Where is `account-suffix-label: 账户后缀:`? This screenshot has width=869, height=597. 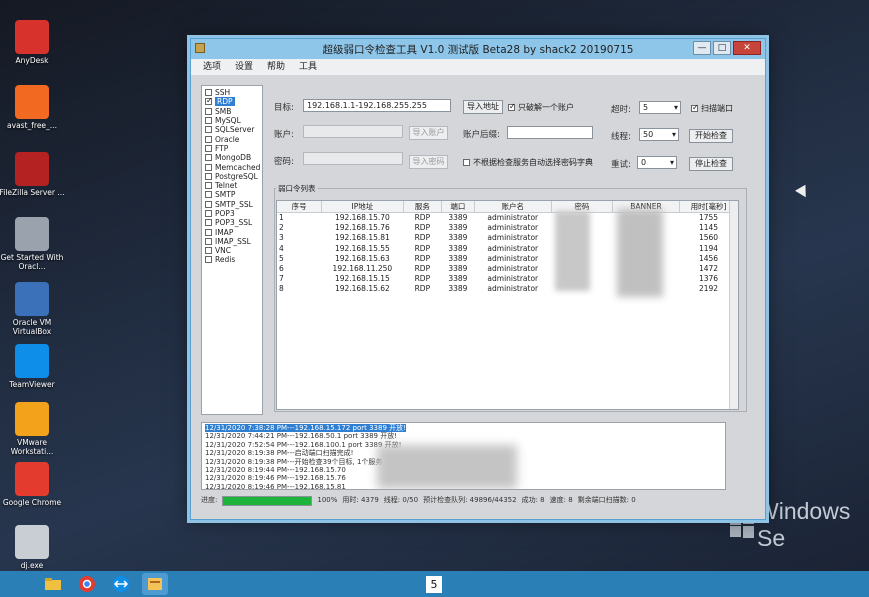 account-suffix-label: 账户后缀: is located at coordinates (481, 135).